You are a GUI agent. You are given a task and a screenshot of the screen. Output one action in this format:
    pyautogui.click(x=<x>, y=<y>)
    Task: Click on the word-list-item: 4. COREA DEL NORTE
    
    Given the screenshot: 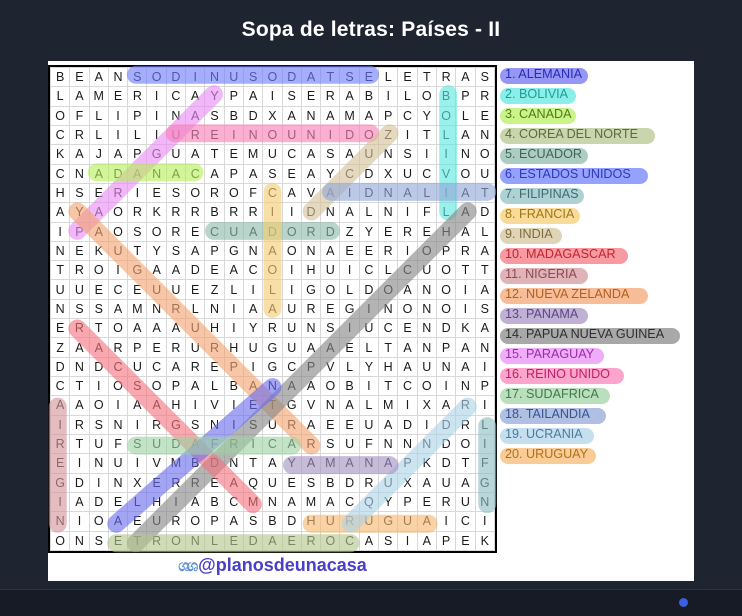 What is the action you would take?
    pyautogui.click(x=597, y=137)
    